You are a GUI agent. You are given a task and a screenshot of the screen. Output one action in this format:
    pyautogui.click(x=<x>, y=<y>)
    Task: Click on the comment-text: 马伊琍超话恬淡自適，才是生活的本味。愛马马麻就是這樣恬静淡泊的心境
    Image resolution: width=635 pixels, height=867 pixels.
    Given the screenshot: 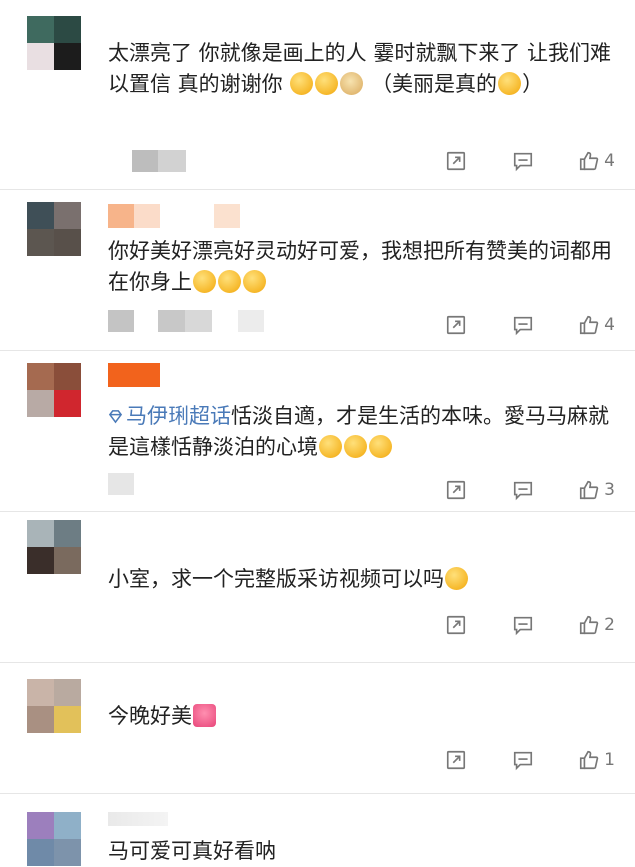 What is the action you would take?
    pyautogui.click(x=358, y=431)
    